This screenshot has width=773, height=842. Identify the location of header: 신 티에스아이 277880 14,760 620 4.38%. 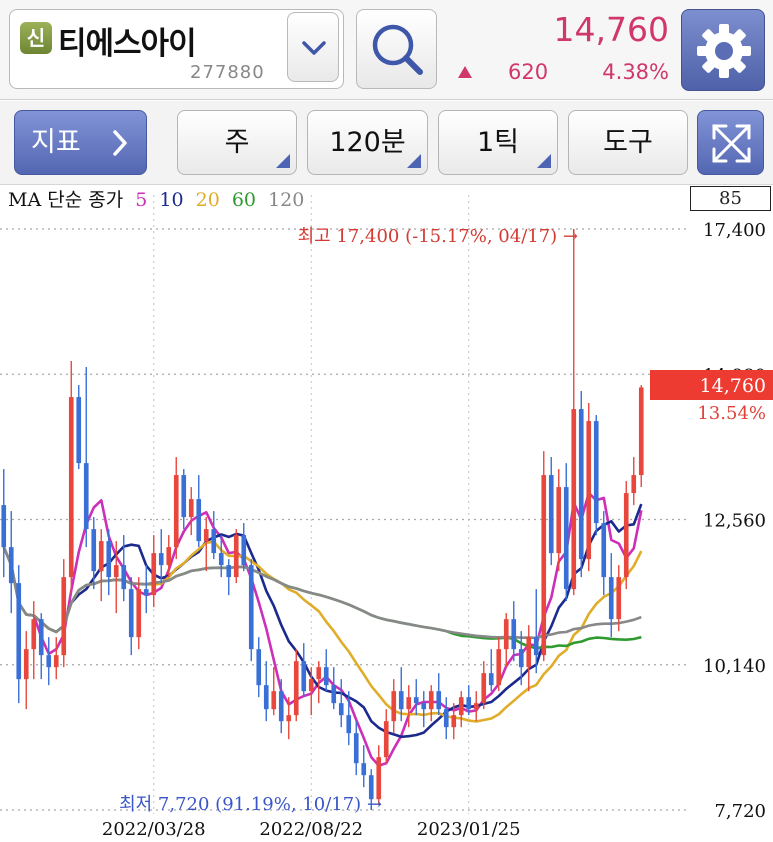
(386, 50).